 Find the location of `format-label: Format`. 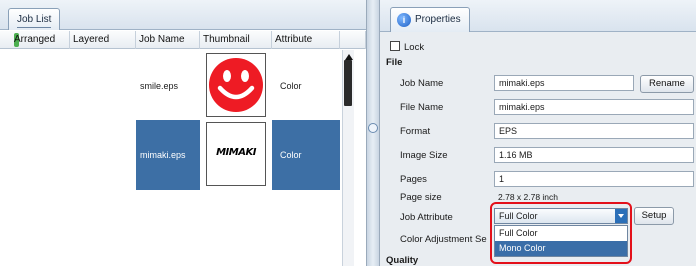

format-label: Format is located at coordinates (415, 131).